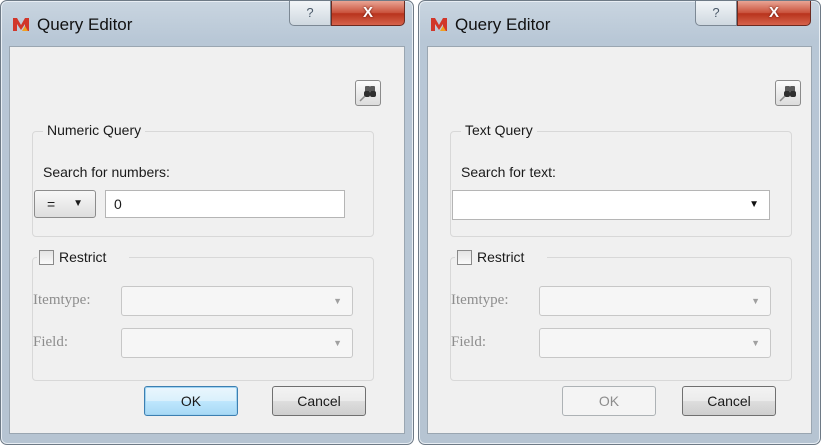 Image resolution: width=821 pixels, height=447 pixels. Describe the element at coordinates (65, 204) in the screenshot. I see `operator-dropdown: = ▼` at that location.